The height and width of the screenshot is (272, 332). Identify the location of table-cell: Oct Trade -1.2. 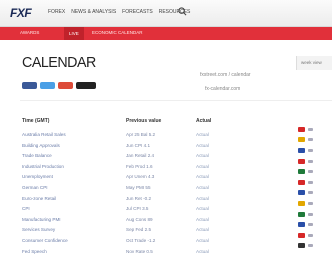
(141, 240).